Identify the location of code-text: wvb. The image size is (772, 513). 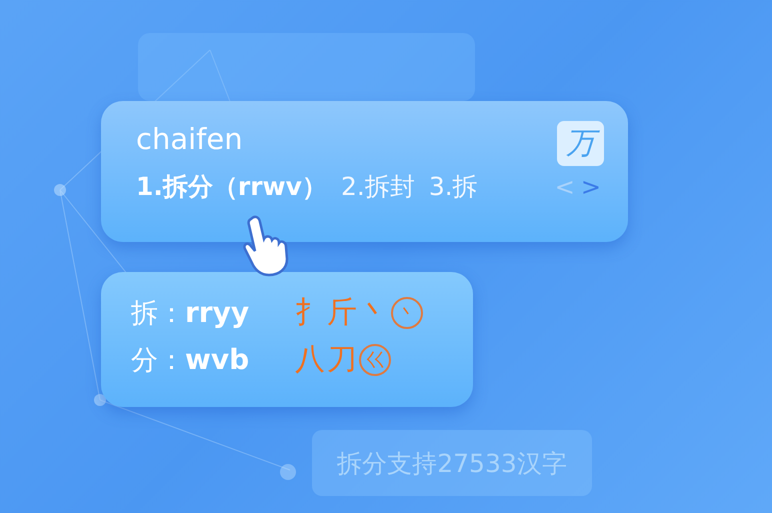
(217, 359).